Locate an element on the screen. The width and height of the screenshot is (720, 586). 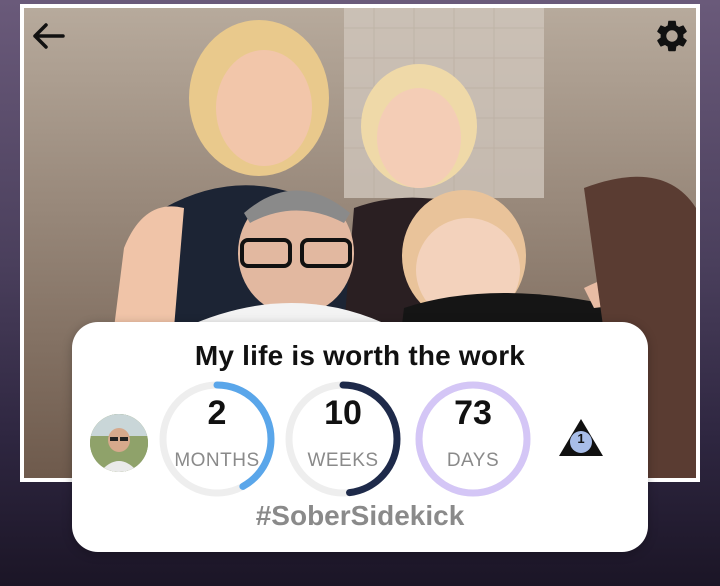
gear-icon is located at coordinates (672, 36).